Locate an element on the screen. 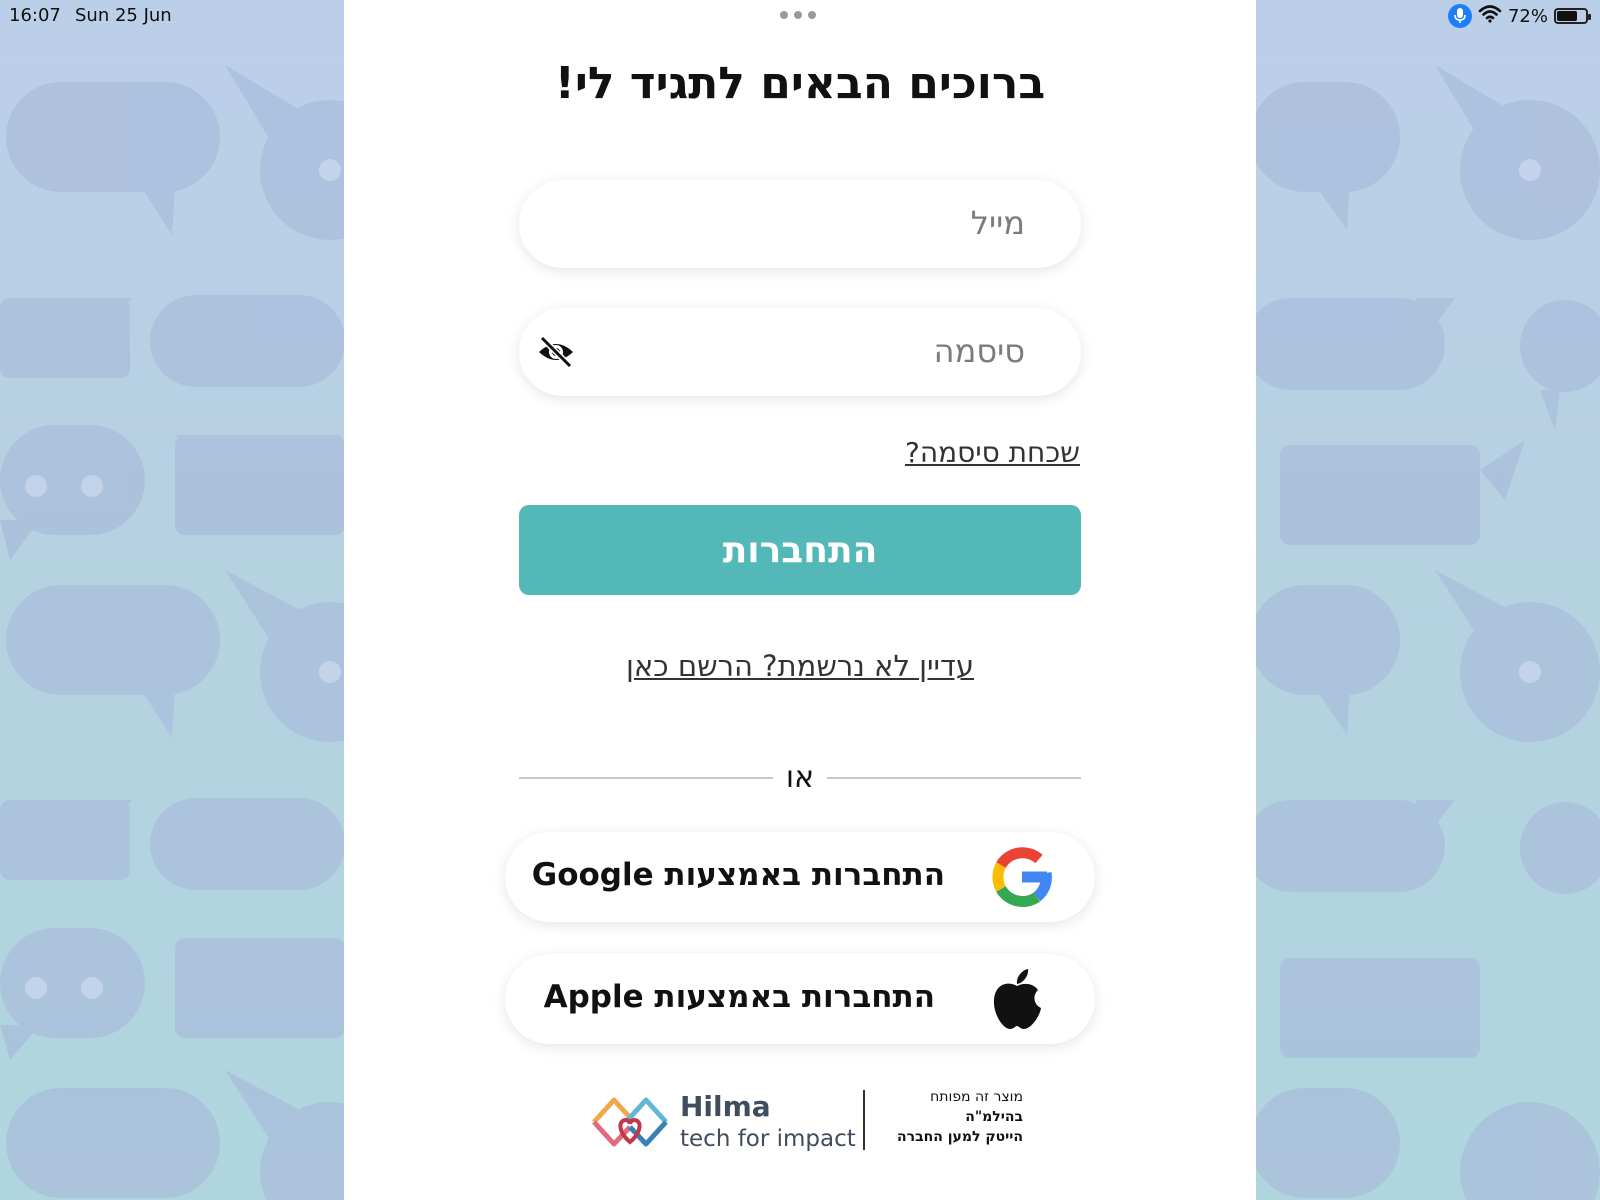 The width and height of the screenshot is (1600, 1200). password-field: סיסמה is located at coordinates (800, 352).